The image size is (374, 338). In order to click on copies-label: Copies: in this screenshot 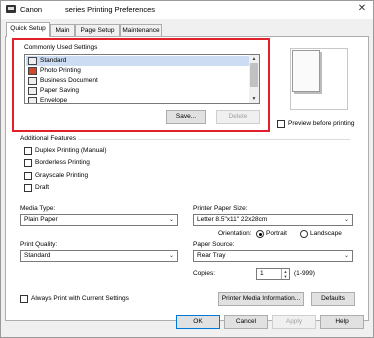, I will do `click(204, 273)`.